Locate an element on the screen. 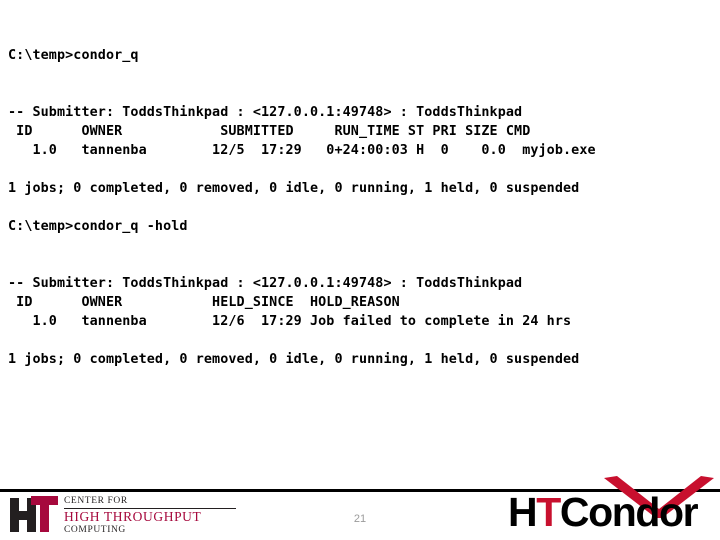 Image resolution: width=720 pixels, height=540 pixels. page-number: 21 is located at coordinates (360, 519).